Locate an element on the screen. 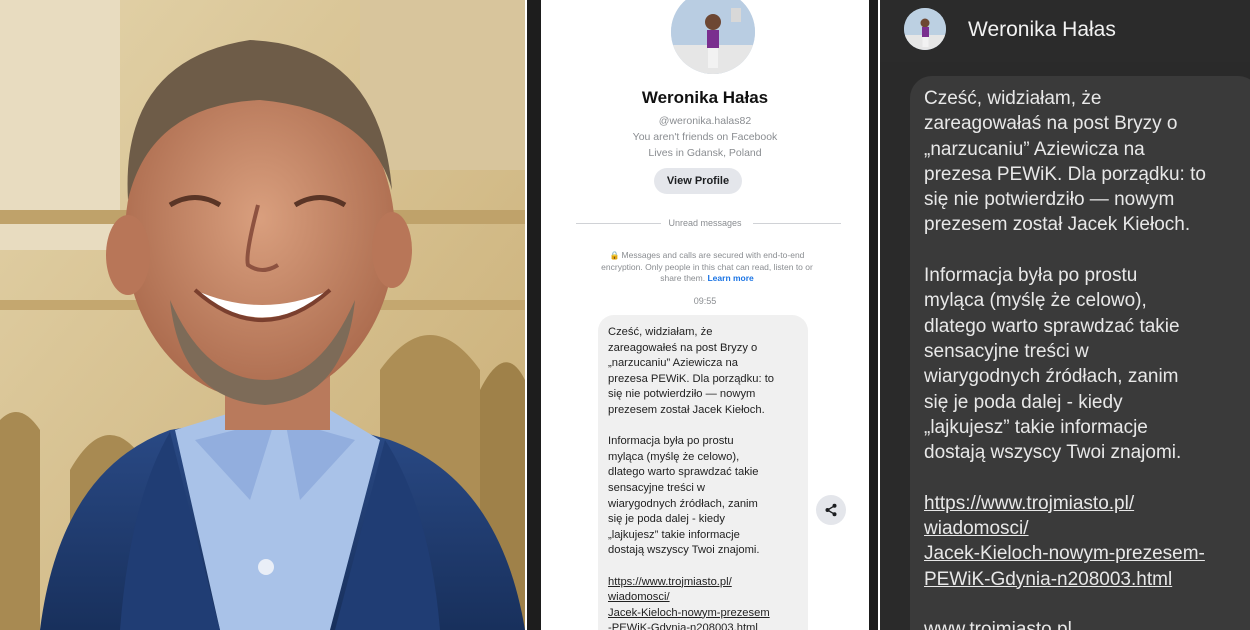 The width and height of the screenshot is (1250, 630). view-profile-button: View Profile is located at coordinates (698, 181).